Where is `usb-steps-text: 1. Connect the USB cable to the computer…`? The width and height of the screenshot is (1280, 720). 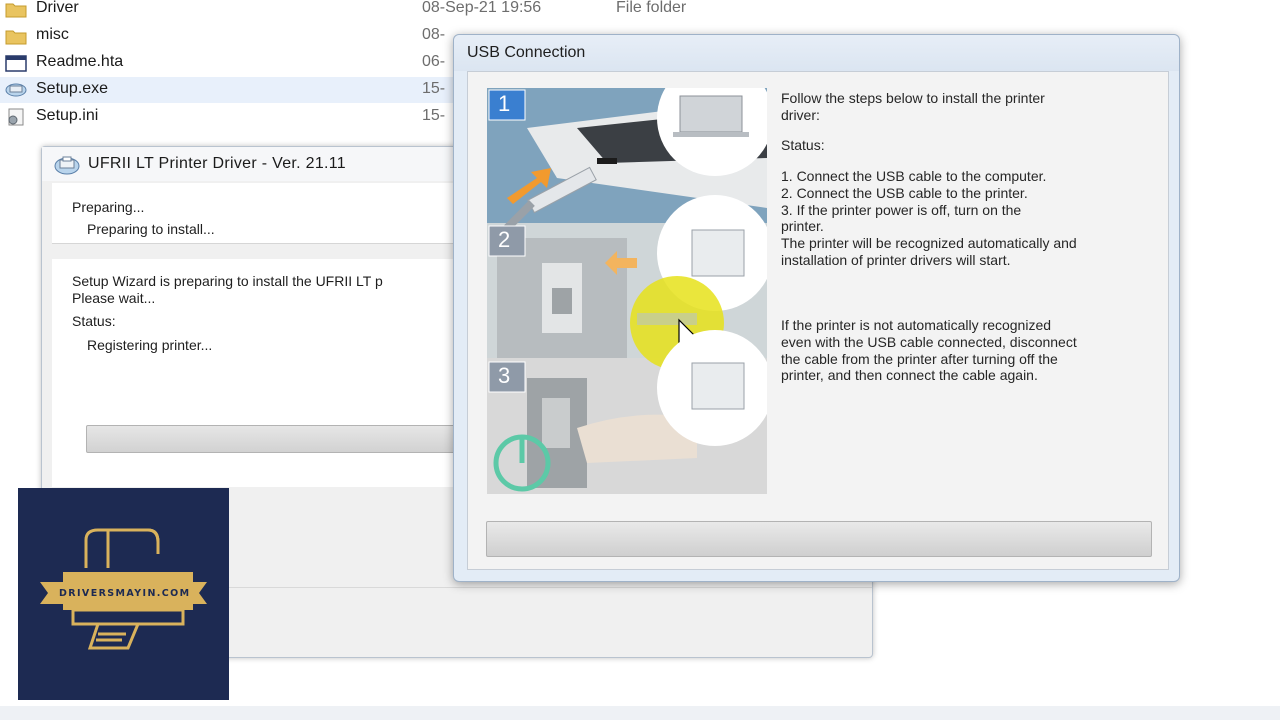
usb-steps-text: 1. Connect the USB cable to the computer… is located at coordinates (929, 218).